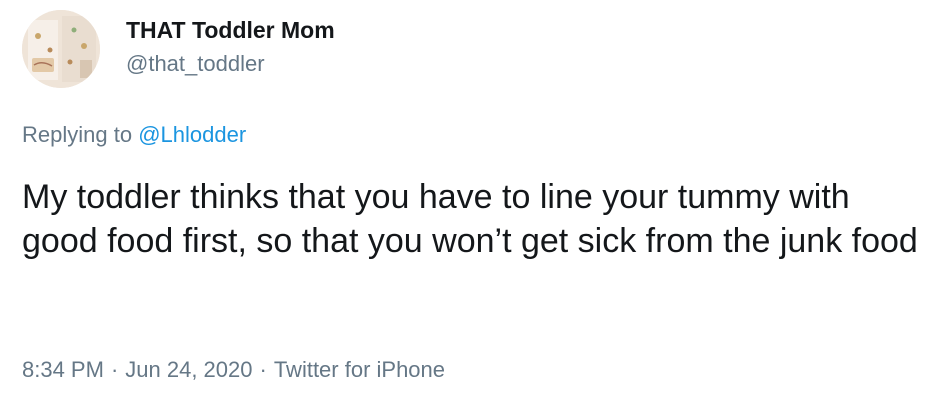 This screenshot has height=407, width=952. Describe the element at coordinates (230, 30) in the screenshot. I see `display-name: THAT Toddler Mom` at that location.